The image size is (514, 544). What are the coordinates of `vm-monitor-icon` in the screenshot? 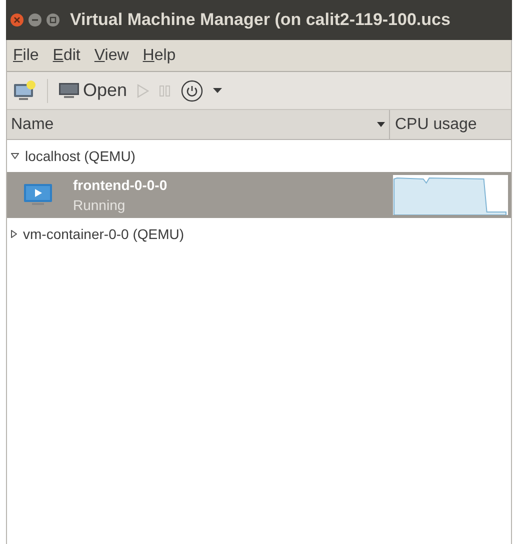 It's located at (38, 195).